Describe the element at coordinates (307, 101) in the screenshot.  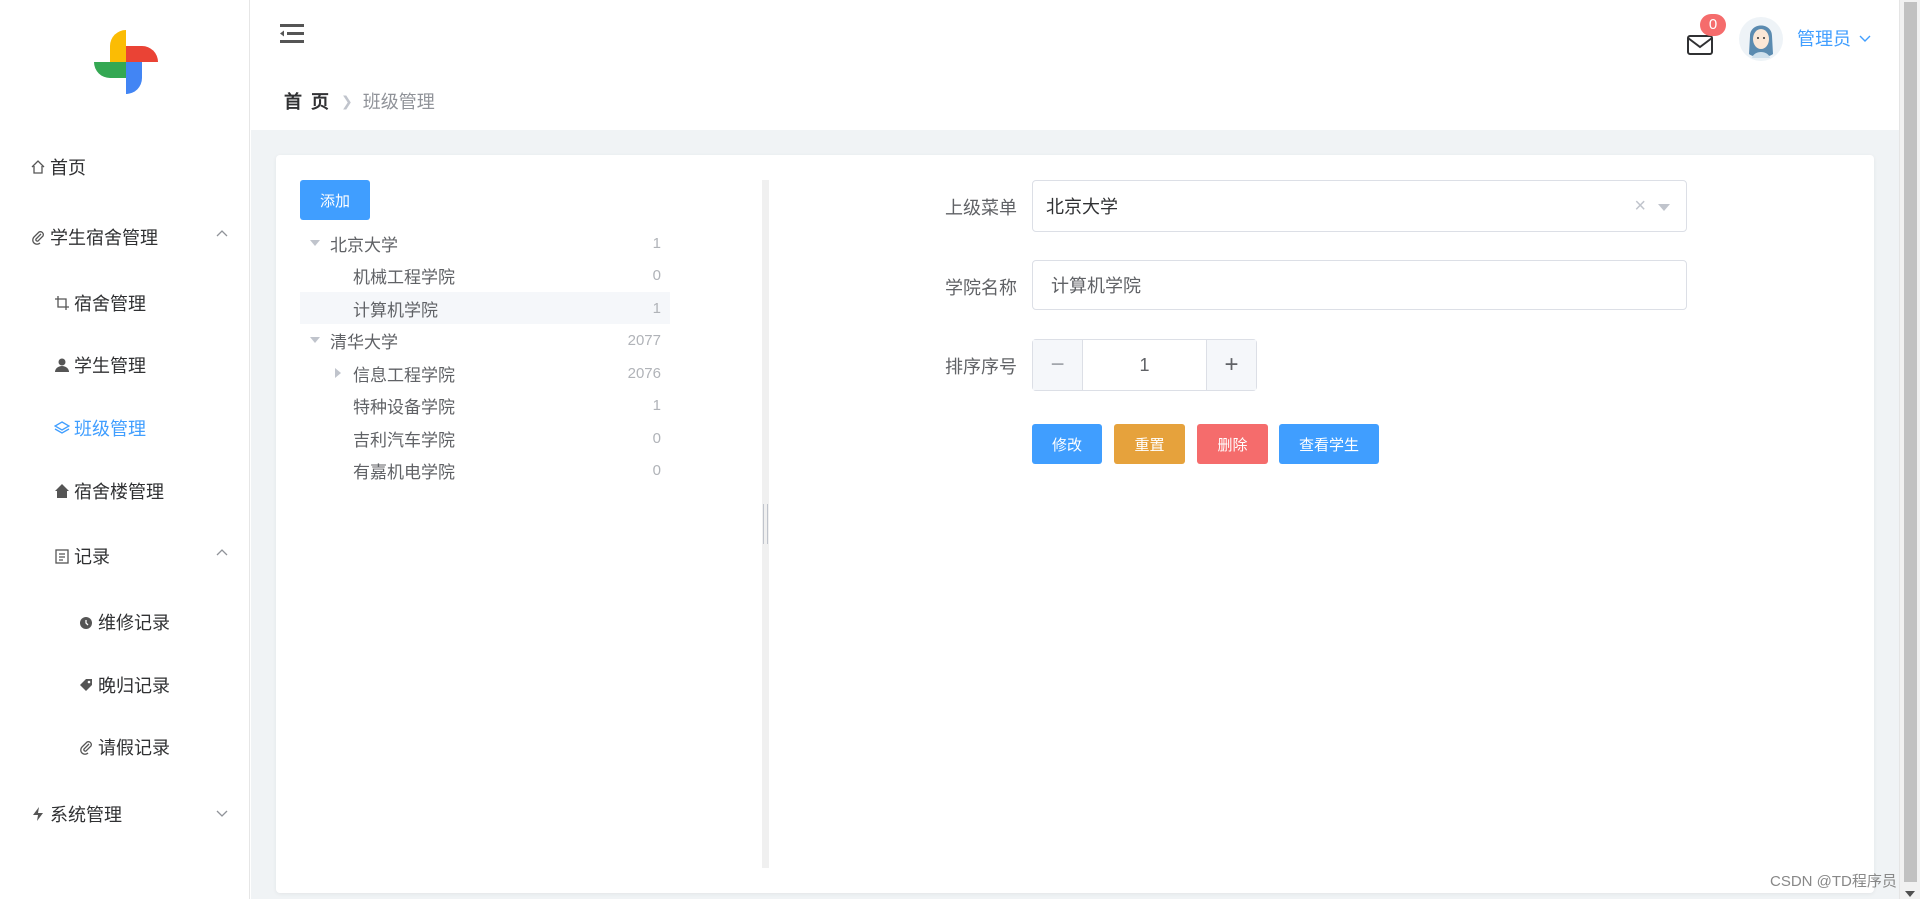
I see `breadcrumb-home: 首 页` at that location.